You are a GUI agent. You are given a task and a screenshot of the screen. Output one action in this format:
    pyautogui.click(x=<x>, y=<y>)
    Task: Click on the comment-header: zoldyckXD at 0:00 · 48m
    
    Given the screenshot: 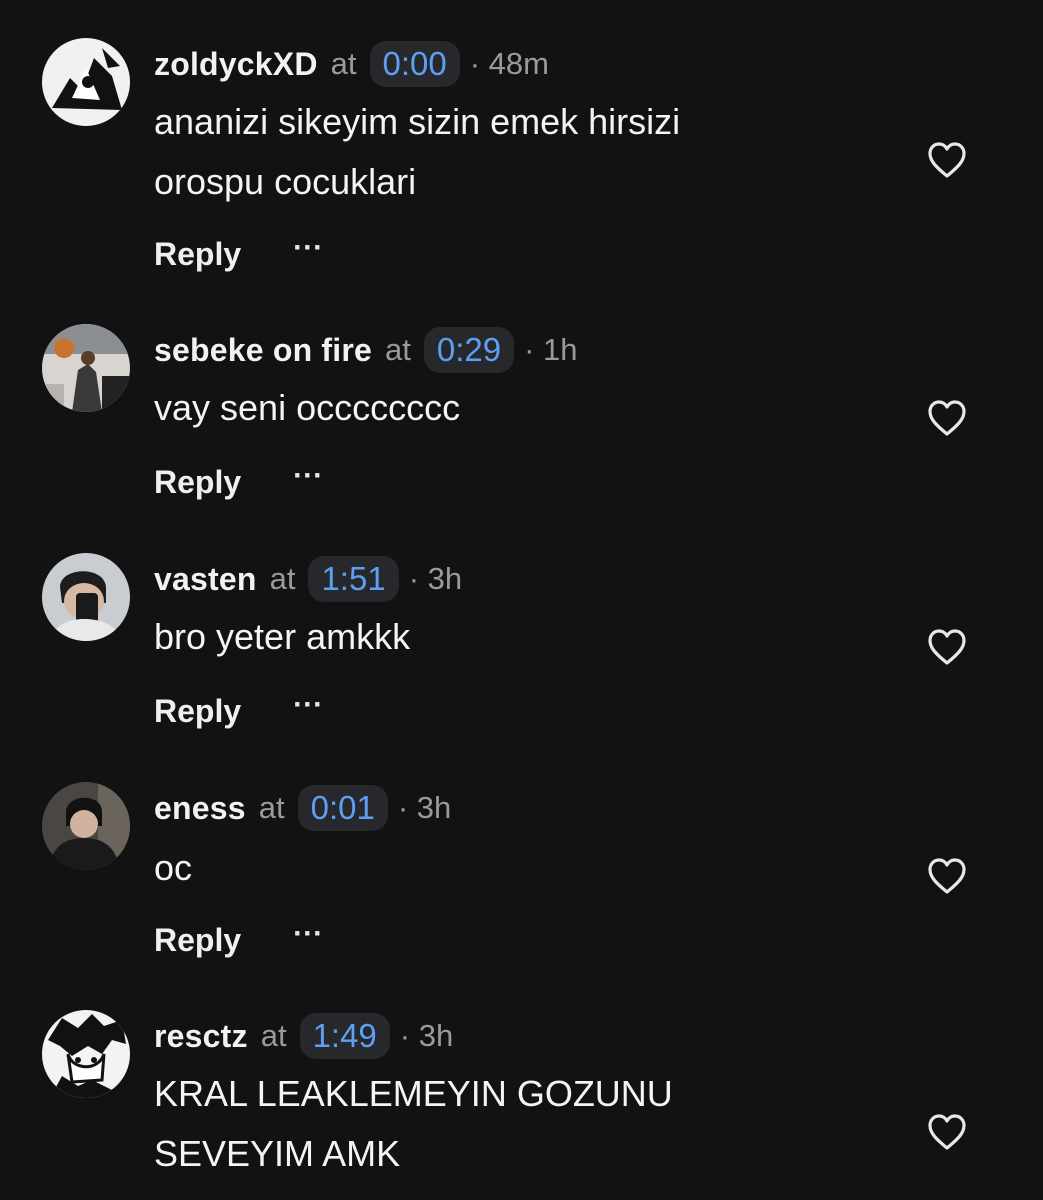 What is the action you would take?
    pyautogui.click(x=351, y=64)
    